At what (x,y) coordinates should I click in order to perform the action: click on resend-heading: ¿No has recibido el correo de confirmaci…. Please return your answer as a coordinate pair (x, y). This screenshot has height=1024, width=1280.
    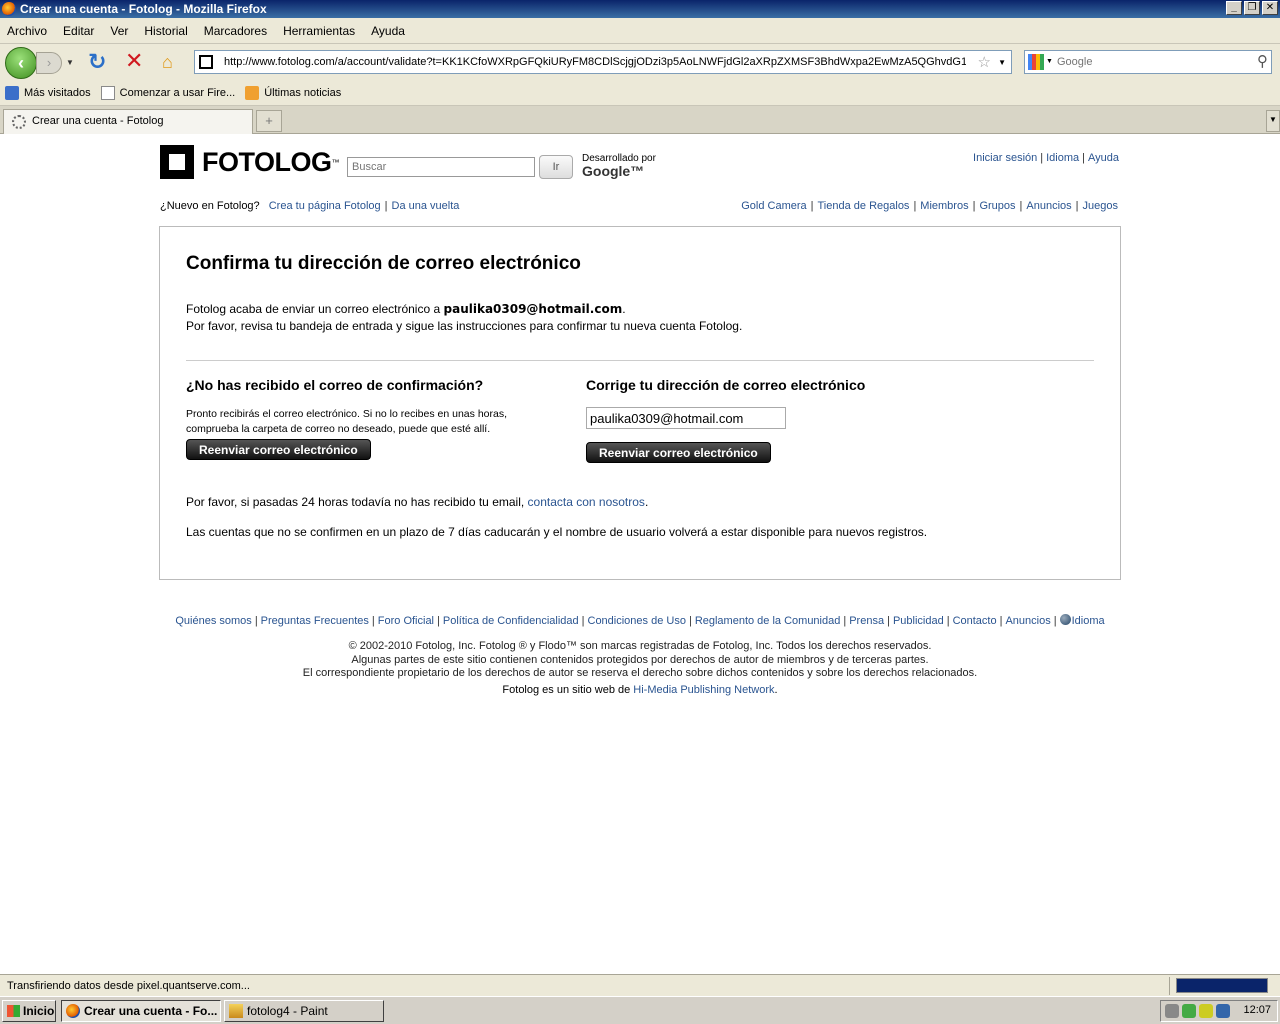
    Looking at the image, I should click on (335, 385).